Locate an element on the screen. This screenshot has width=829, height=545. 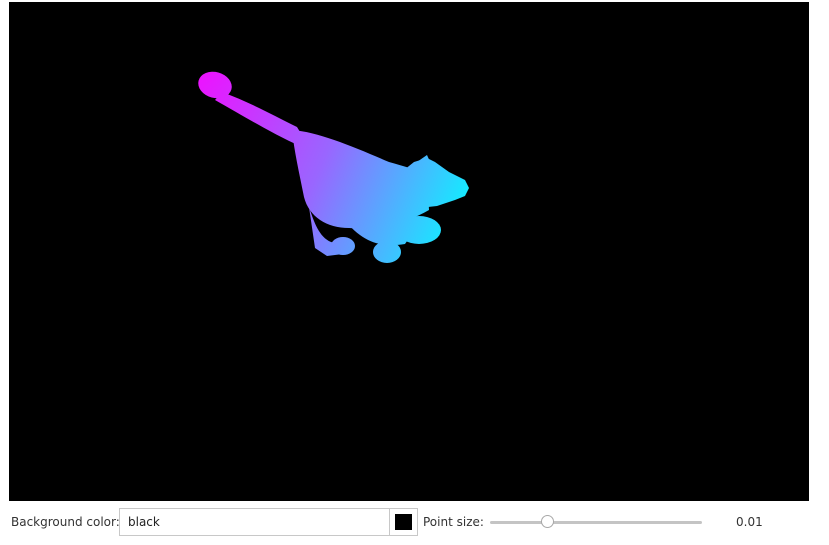
background-color-label: Background color: is located at coordinates (65, 522).